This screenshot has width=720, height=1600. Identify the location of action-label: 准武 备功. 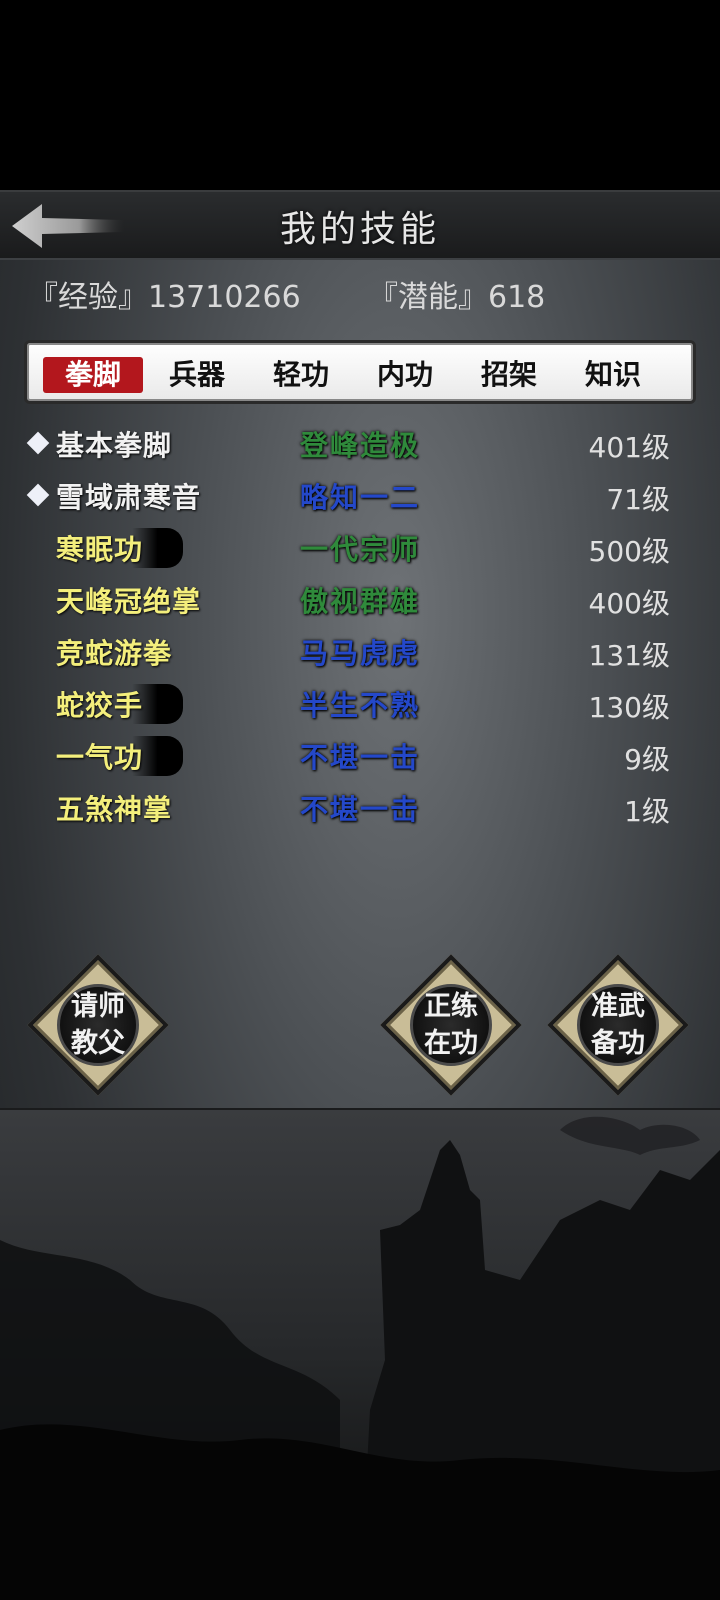
(618, 1025).